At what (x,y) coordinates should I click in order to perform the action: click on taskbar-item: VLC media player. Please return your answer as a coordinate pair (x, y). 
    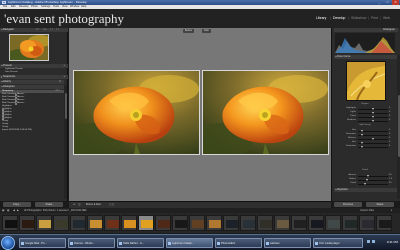
    Looking at the image, I should click on (338, 243).